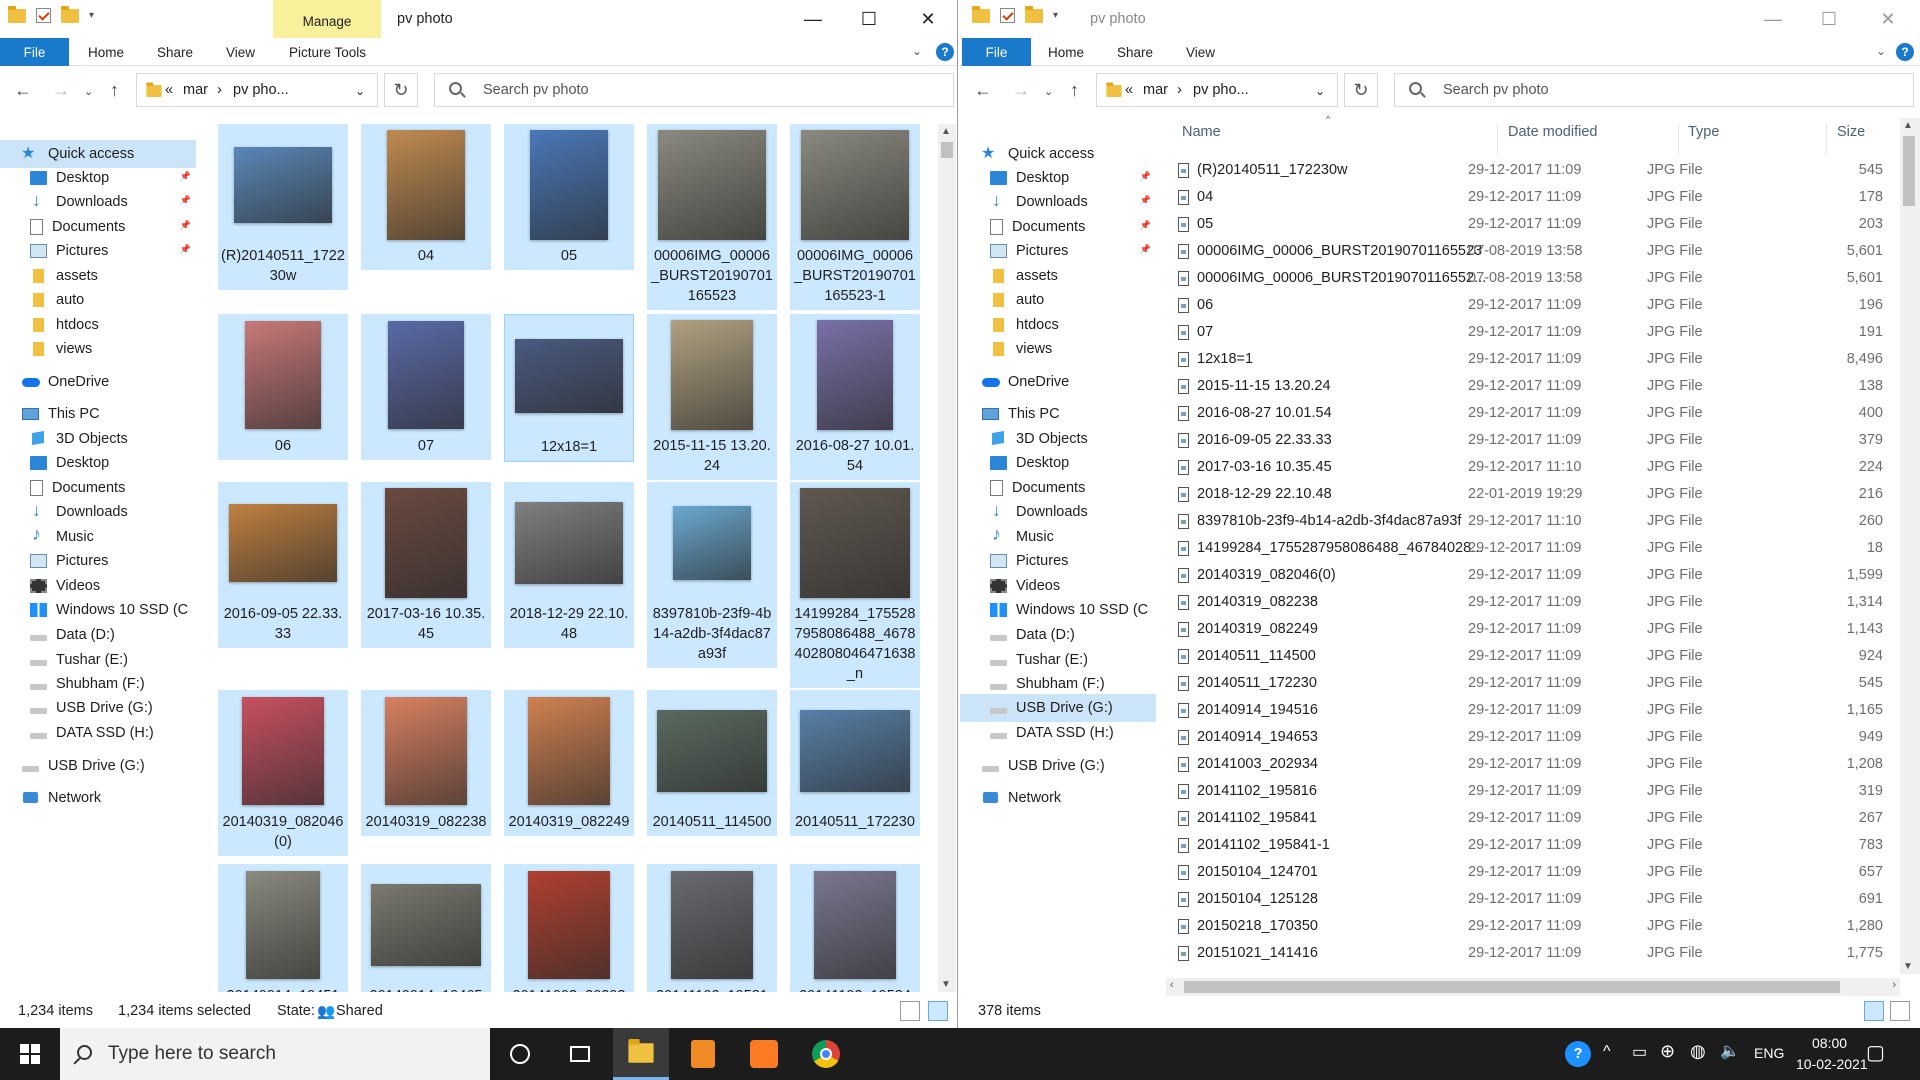  I want to click on file-tile: 20140511_172230, so click(855, 763).